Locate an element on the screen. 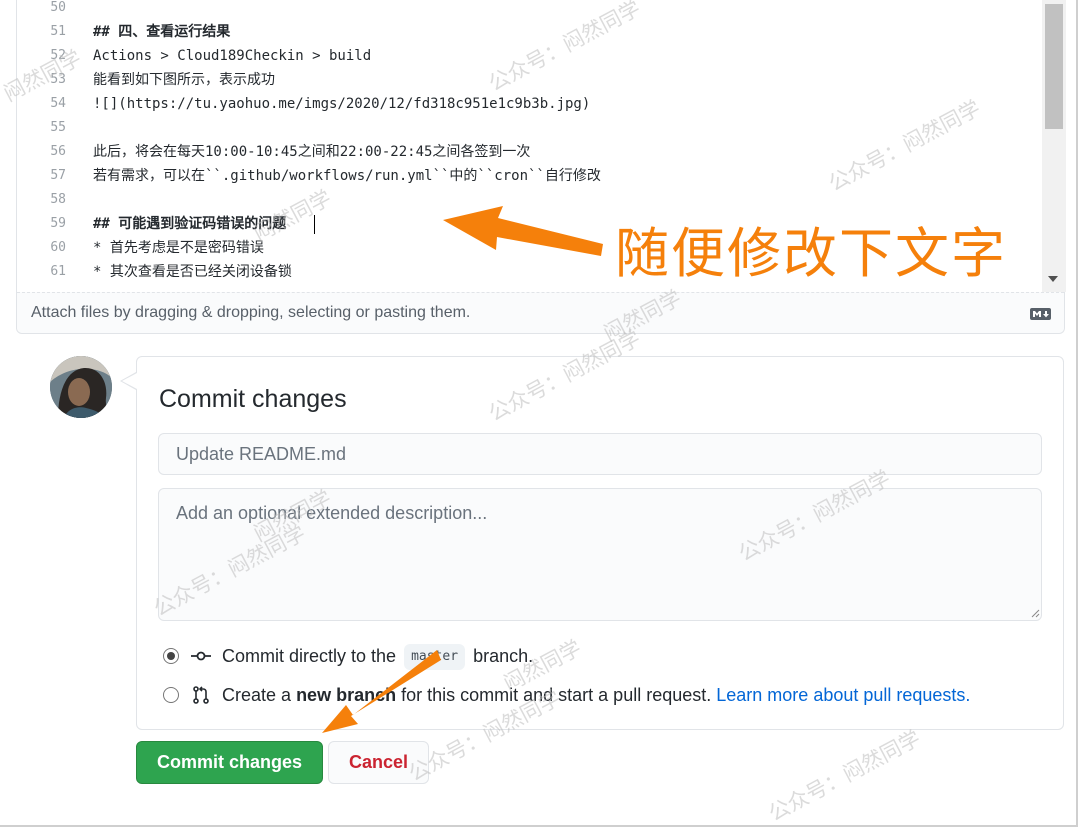  comment-caret-inner is located at coordinates (129, 381).